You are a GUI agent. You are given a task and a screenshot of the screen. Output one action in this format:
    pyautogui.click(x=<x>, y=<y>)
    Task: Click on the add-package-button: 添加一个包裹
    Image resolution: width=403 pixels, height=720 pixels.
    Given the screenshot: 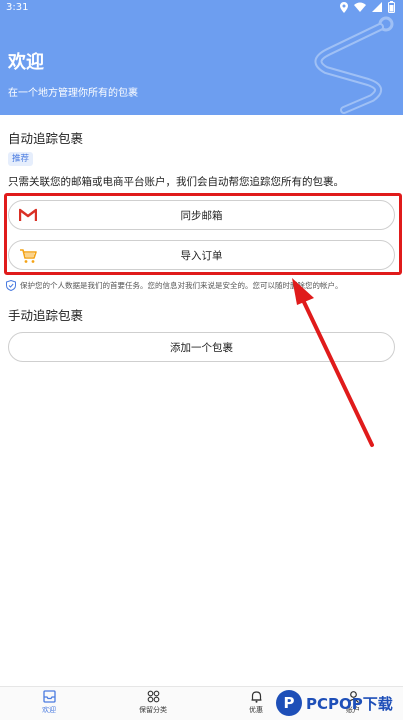 What is the action you would take?
    pyautogui.click(x=201, y=347)
    